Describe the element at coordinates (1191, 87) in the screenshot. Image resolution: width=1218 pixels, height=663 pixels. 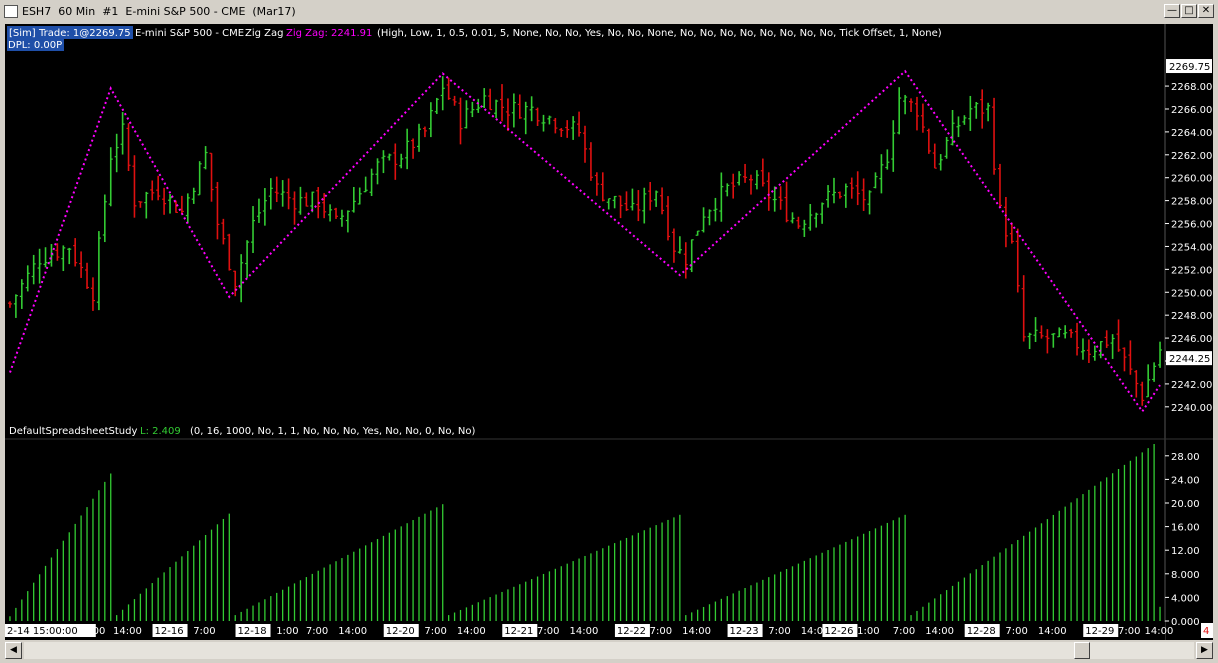
I see `price-tick-label: 2268.00` at that location.